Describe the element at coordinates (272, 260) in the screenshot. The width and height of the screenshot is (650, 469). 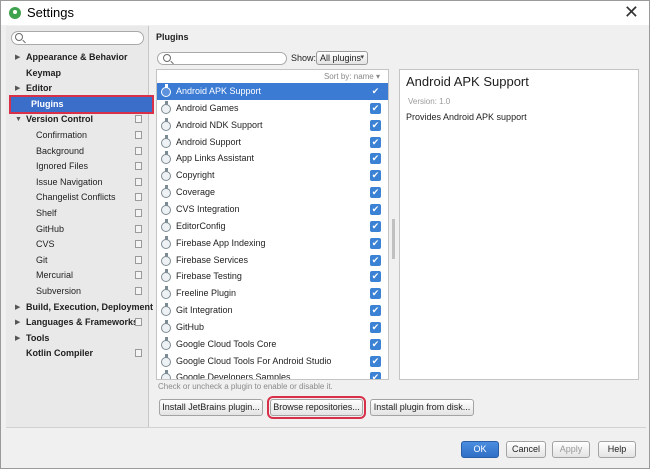
I see `plugin-row: Firebase Services ✔` at that location.